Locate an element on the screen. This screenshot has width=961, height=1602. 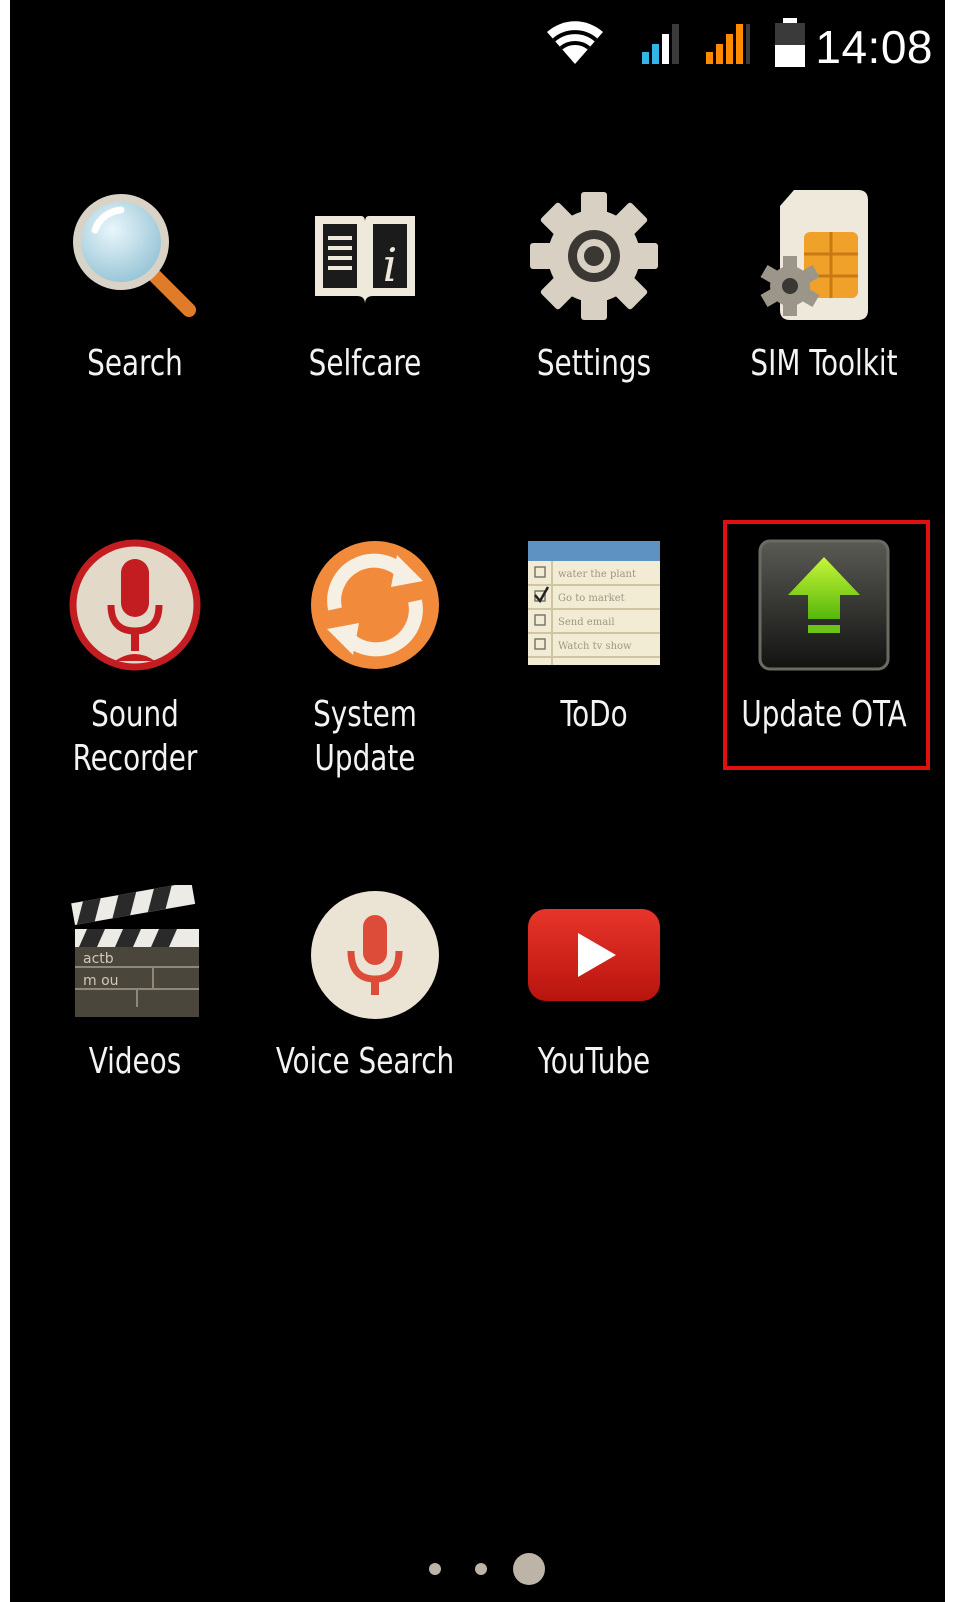
magnifier-icon is located at coordinates (134, 255).